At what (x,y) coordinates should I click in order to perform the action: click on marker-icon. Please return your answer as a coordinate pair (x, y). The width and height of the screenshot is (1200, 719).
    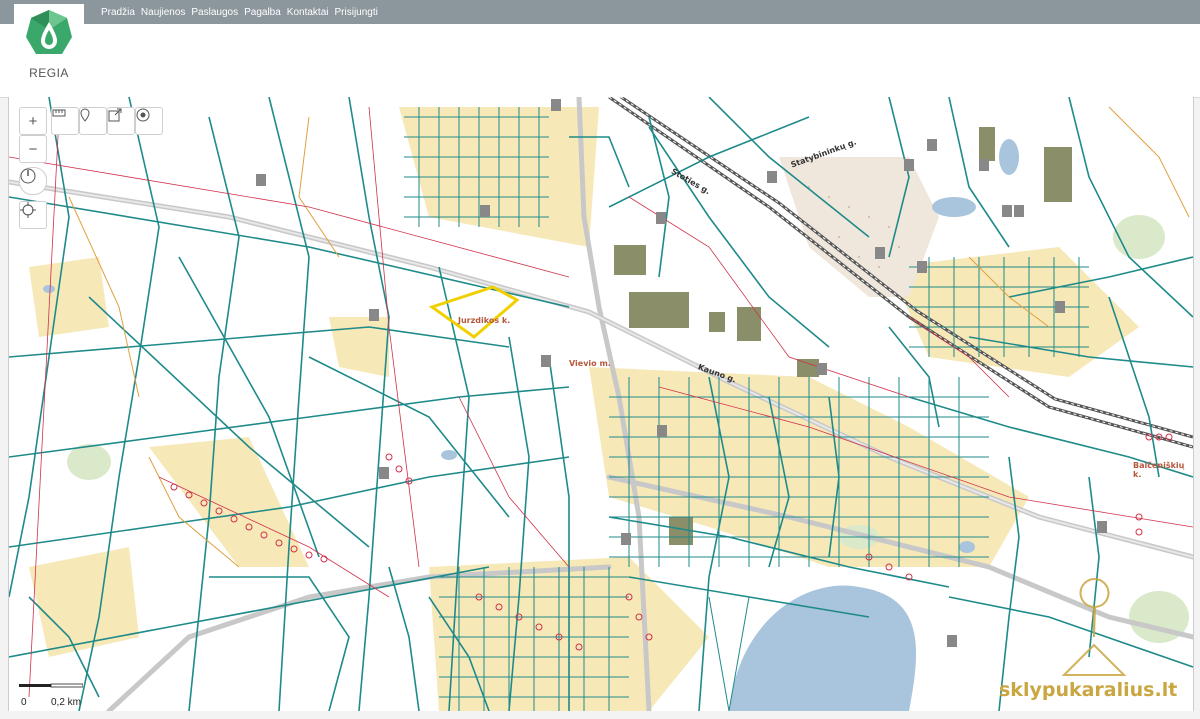
    Looking at the image, I should click on (93, 121).